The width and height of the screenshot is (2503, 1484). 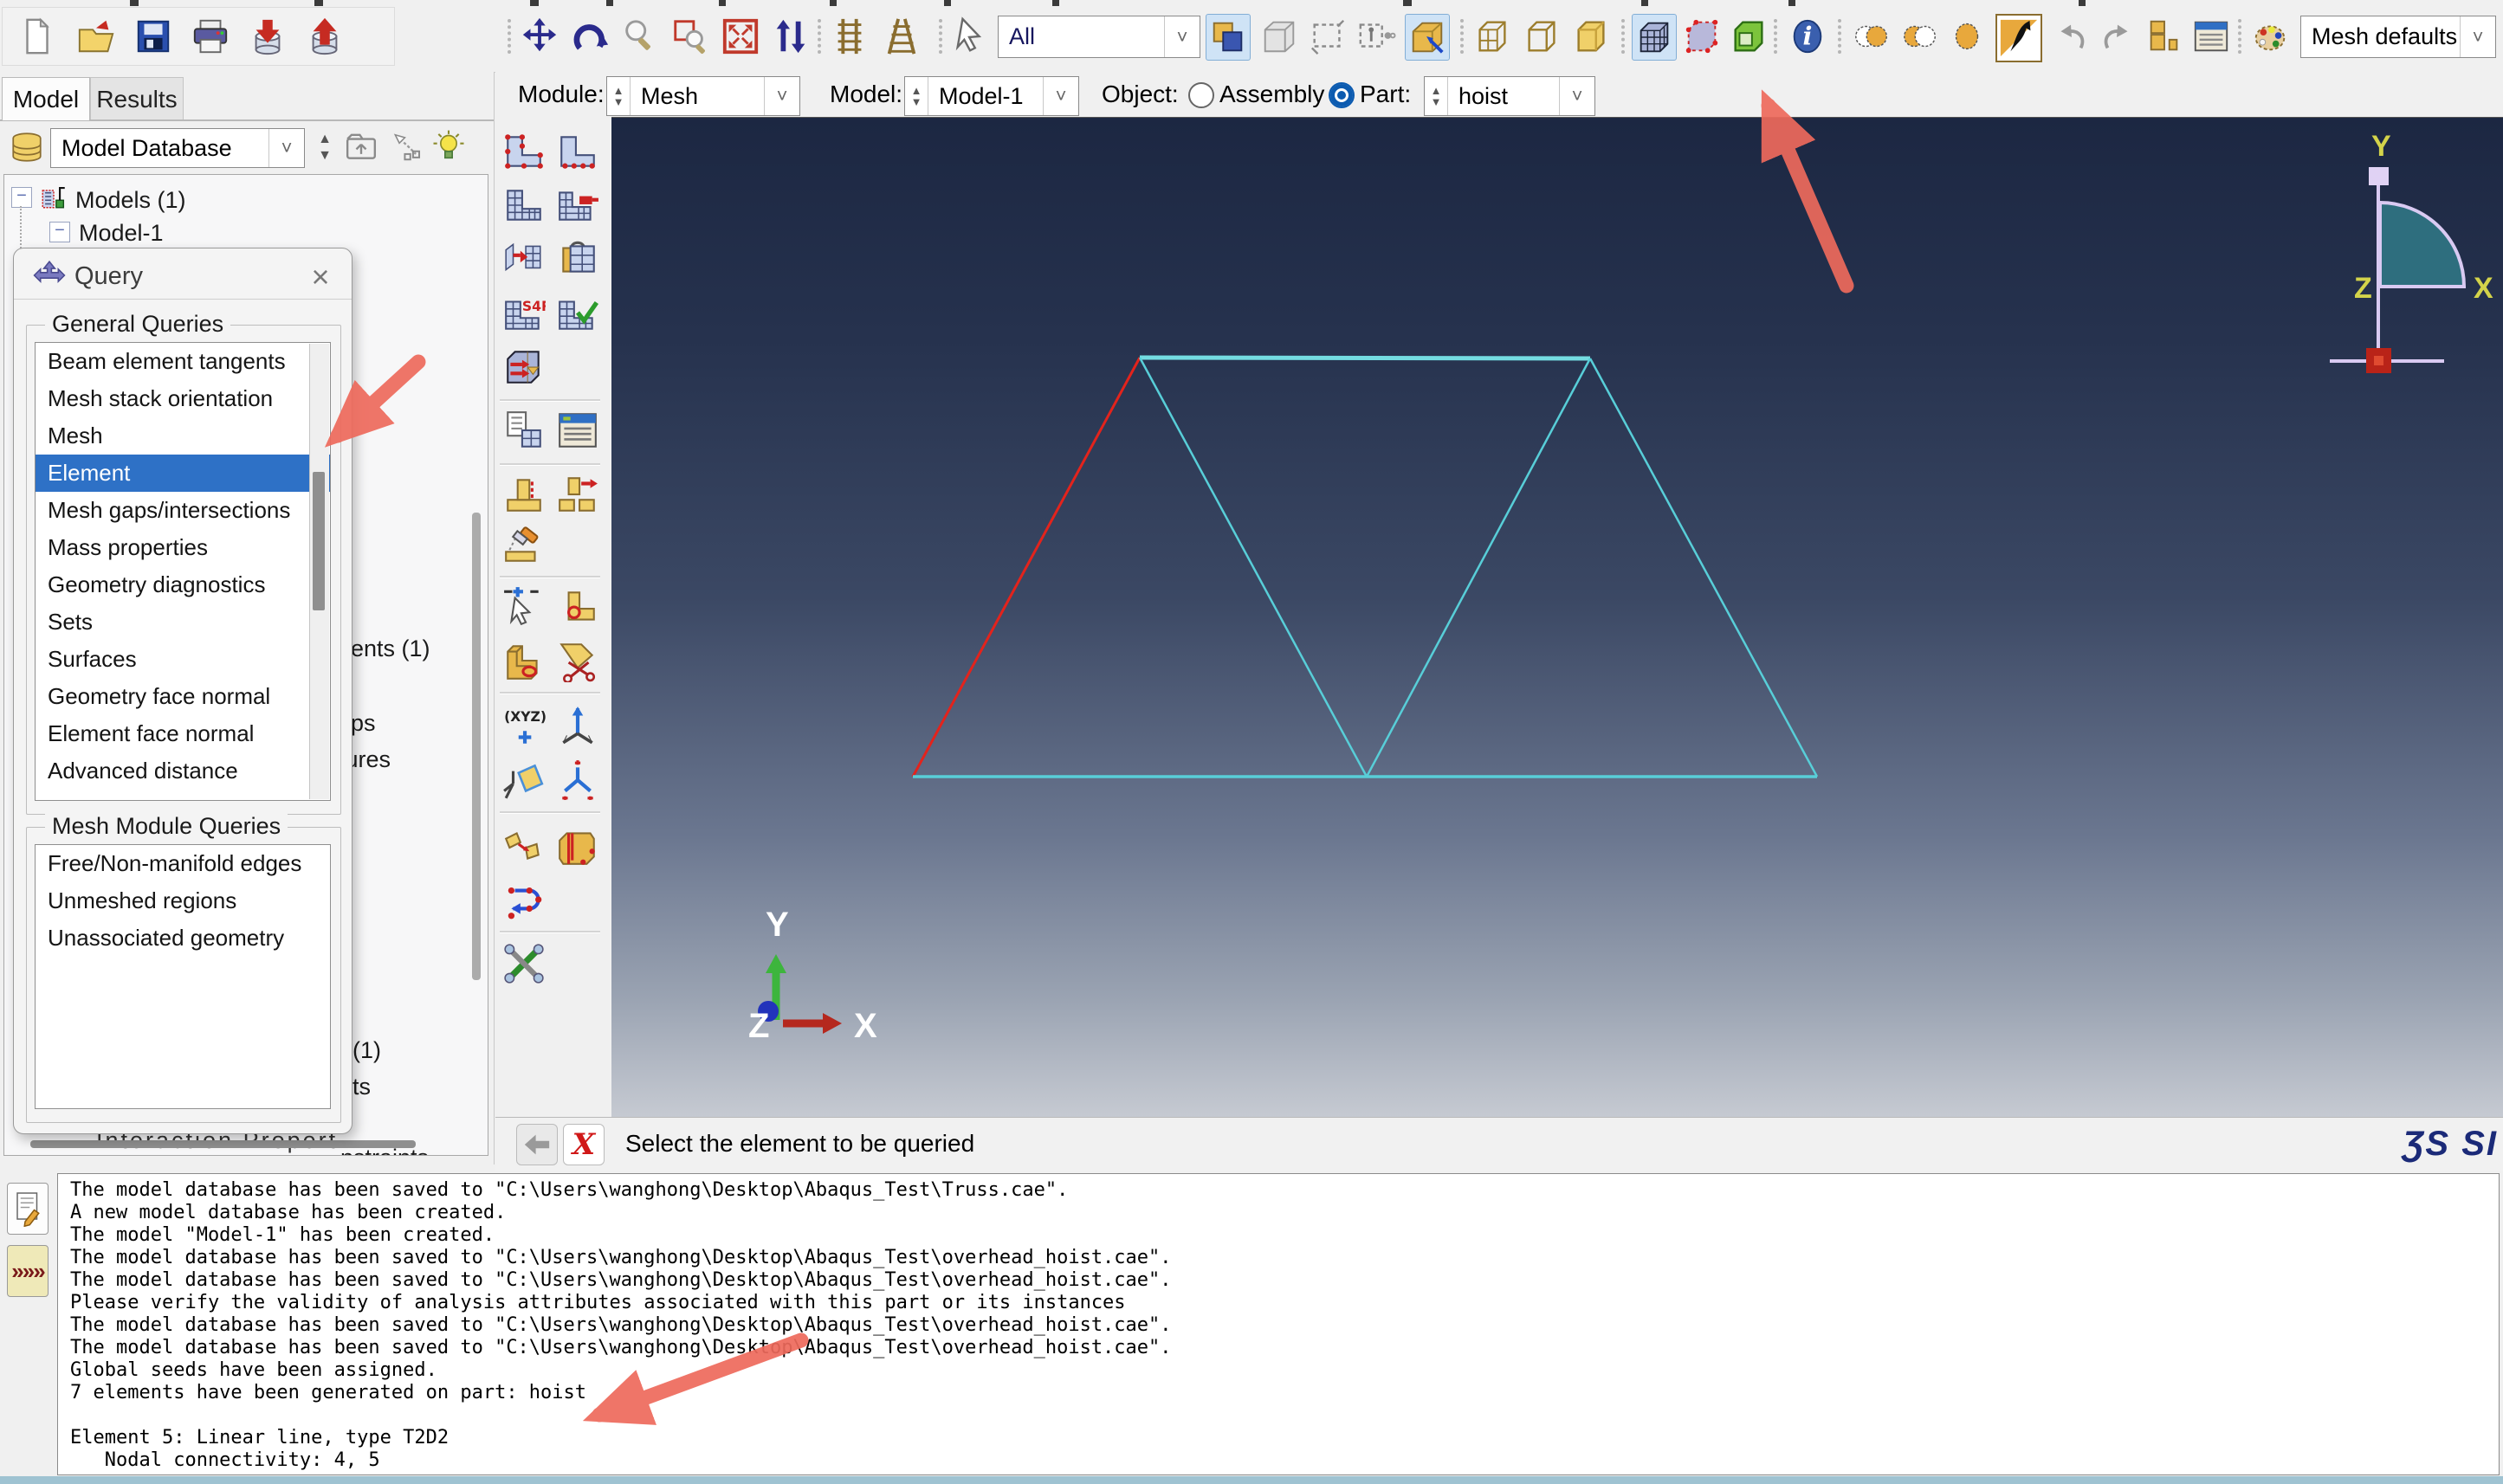 I want to click on tree-vertical-scrollbar, so click(x=476, y=746).